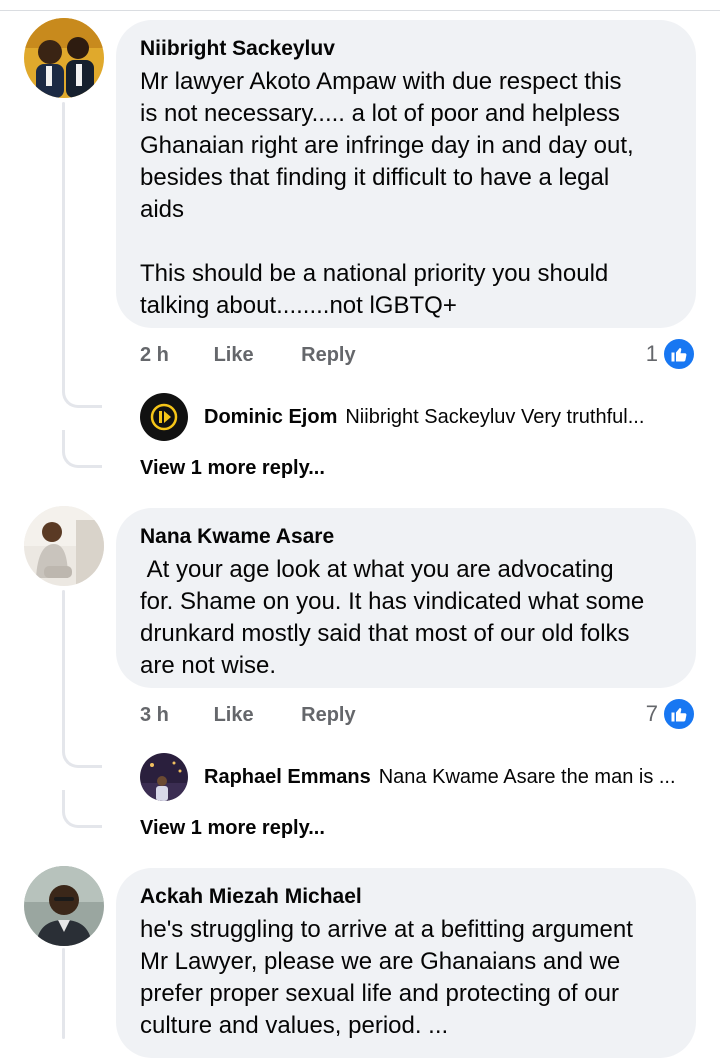 The image size is (720, 1058). Describe the element at coordinates (174, 355) in the screenshot. I see `comment-timestamp: 2 h` at that location.